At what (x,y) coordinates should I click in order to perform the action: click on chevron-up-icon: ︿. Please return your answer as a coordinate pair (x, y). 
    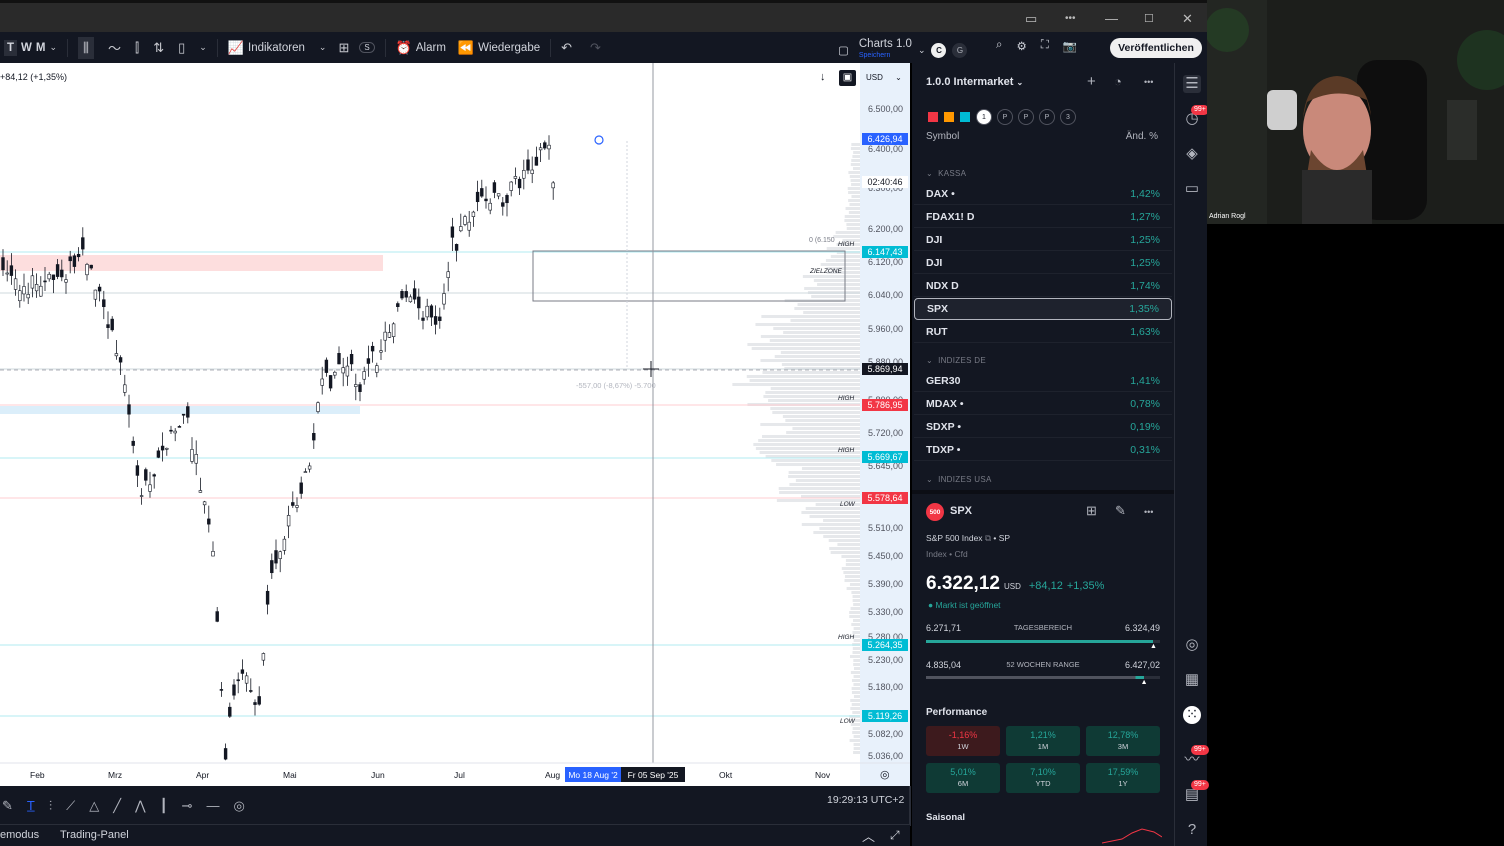
    Looking at the image, I should click on (868, 835).